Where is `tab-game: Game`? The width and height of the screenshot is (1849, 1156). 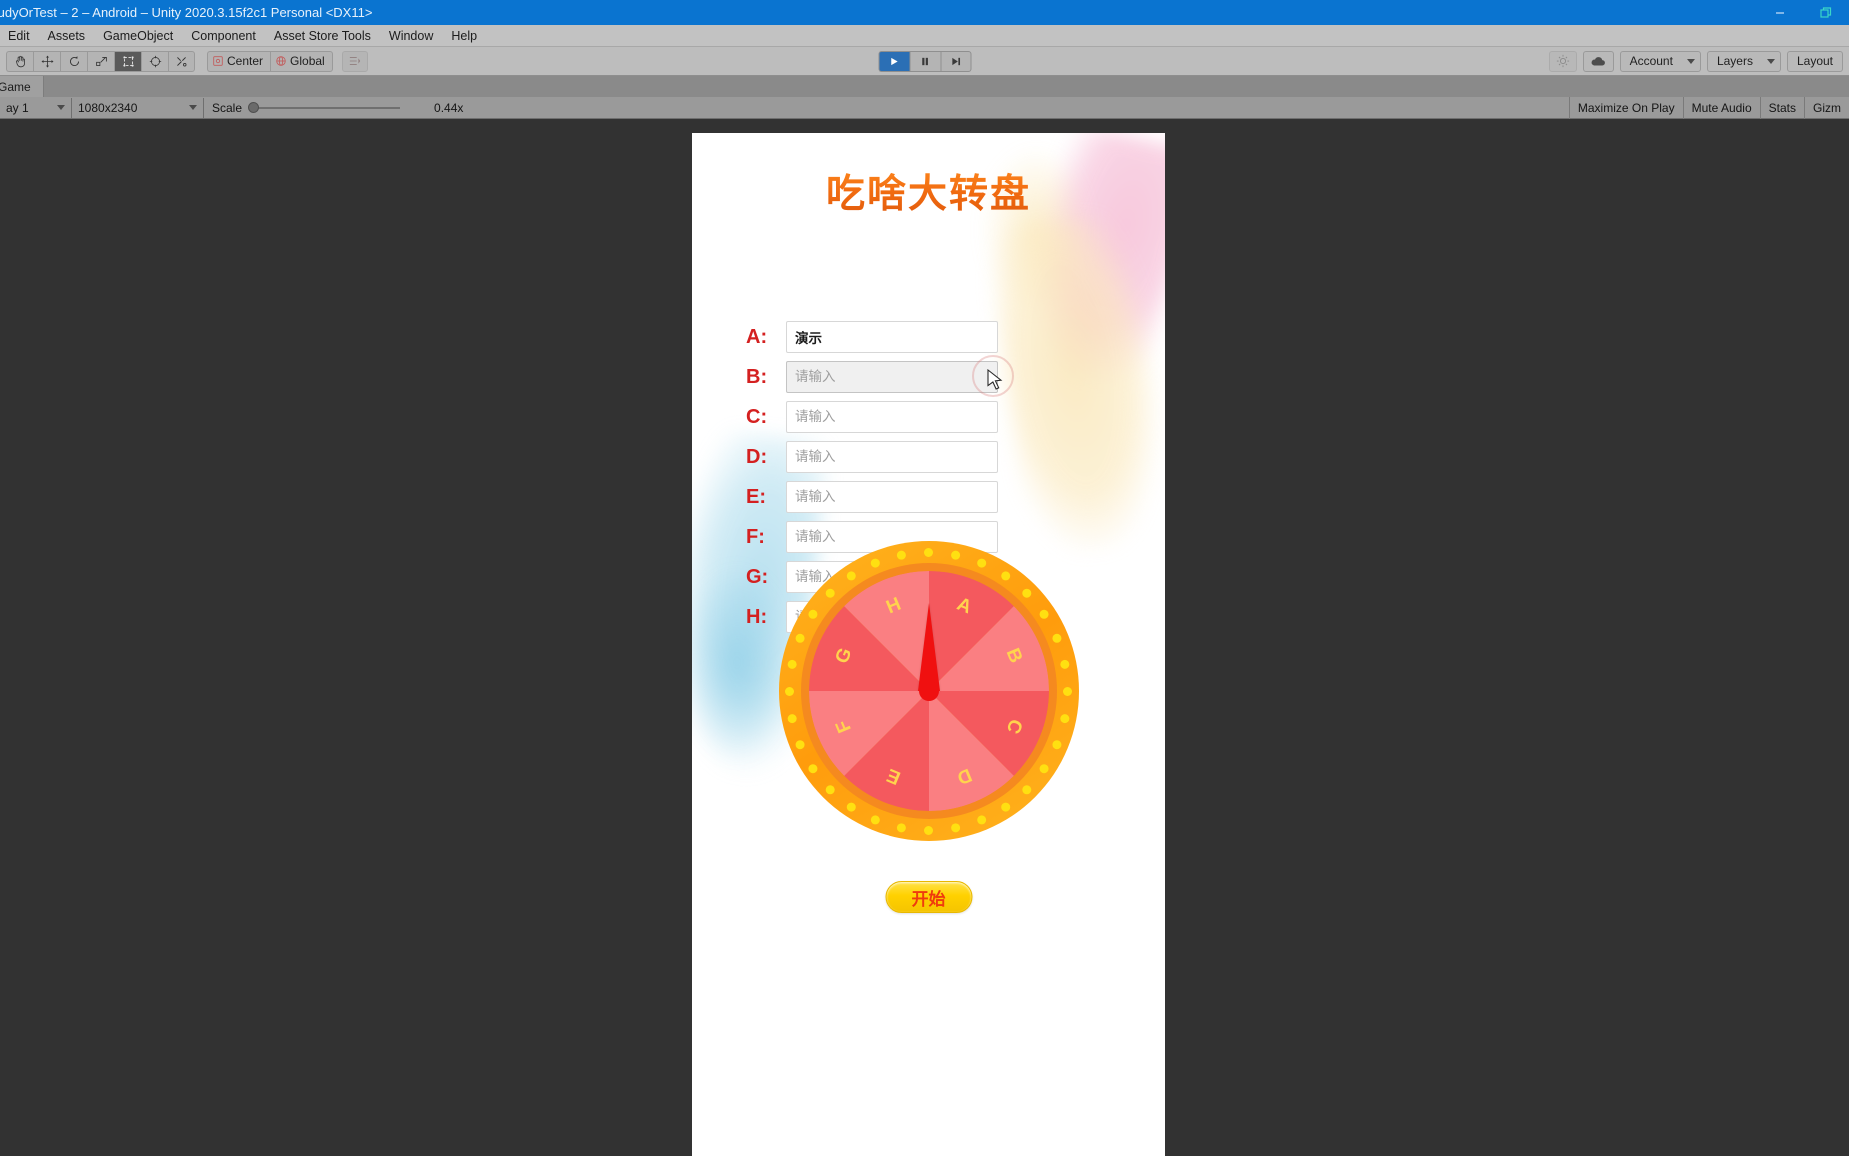
tab-game: Game is located at coordinates (22, 86).